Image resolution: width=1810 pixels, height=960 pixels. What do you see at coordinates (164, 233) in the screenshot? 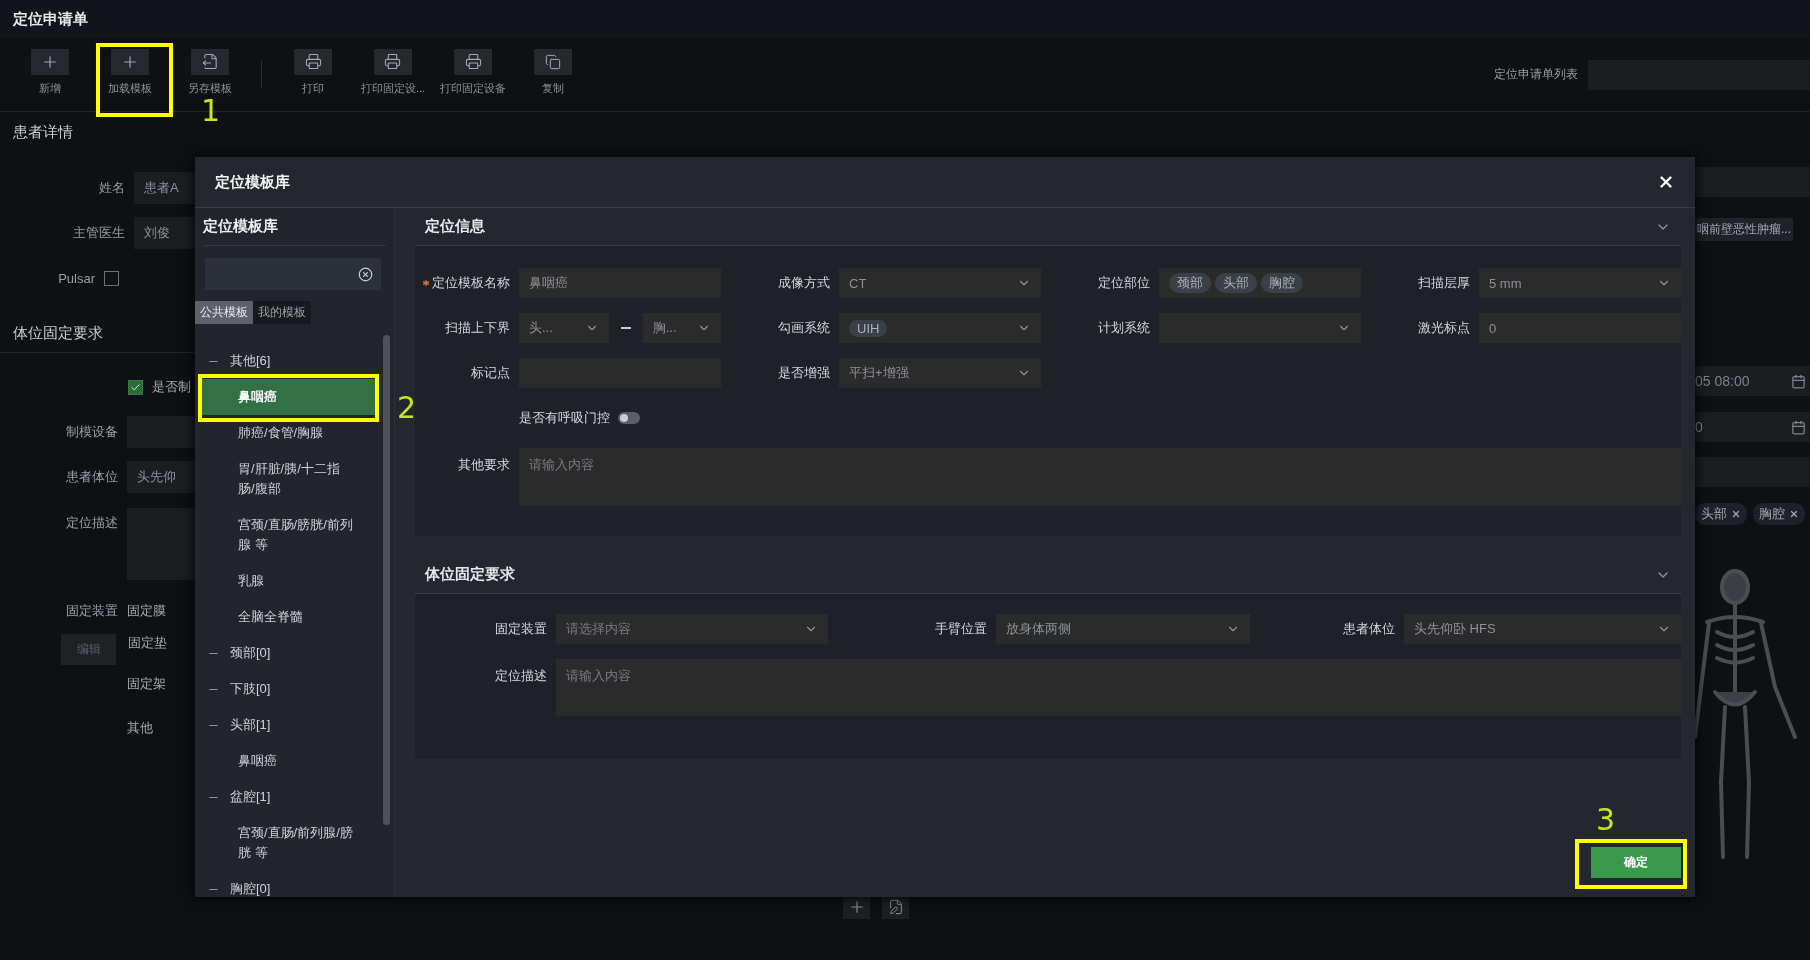
I see `input-field: 刘俊` at bounding box center [164, 233].